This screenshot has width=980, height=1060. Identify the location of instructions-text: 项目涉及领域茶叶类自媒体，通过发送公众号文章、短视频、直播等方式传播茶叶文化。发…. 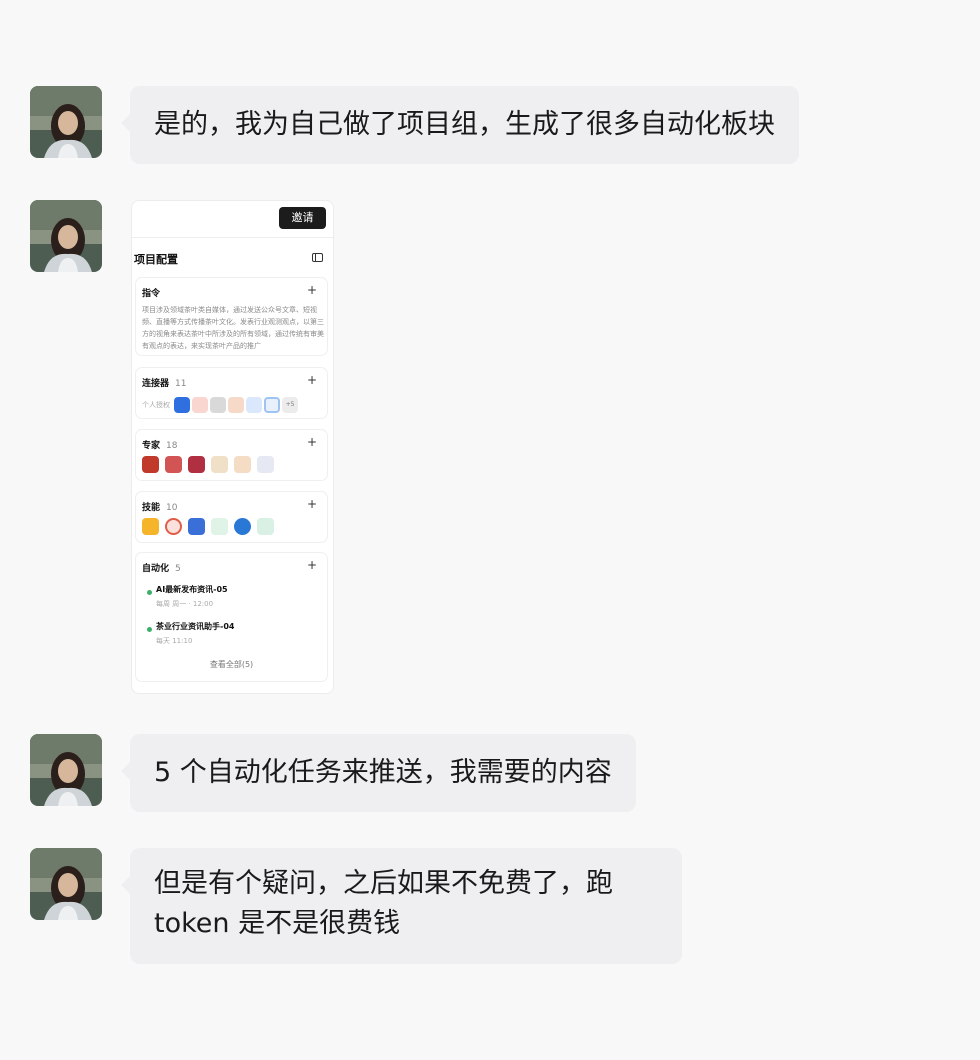
(233, 328).